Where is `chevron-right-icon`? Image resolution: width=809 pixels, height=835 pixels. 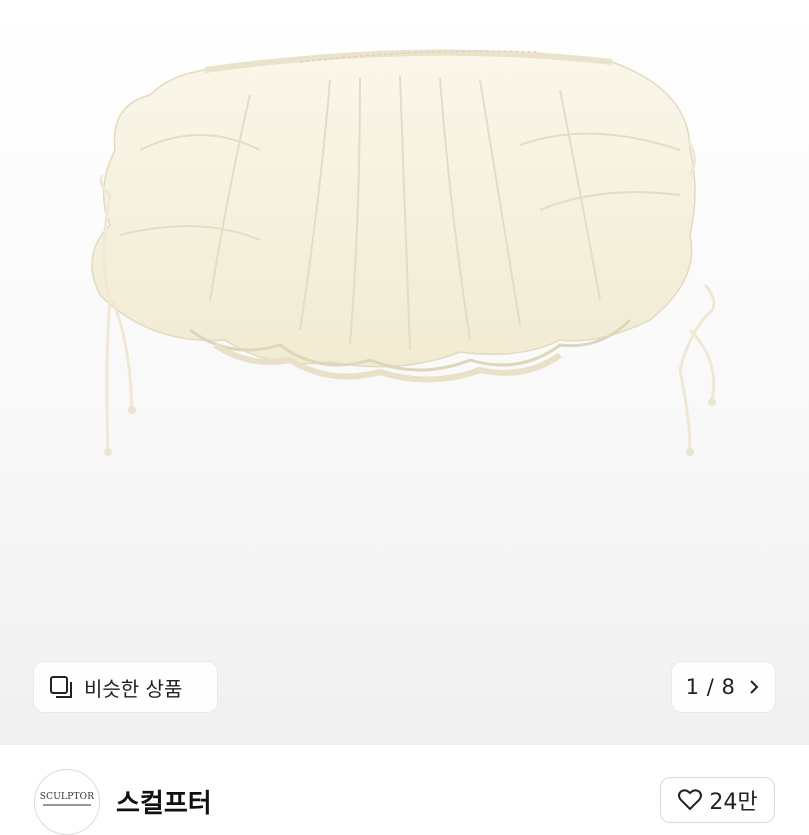 chevron-right-icon is located at coordinates (754, 687).